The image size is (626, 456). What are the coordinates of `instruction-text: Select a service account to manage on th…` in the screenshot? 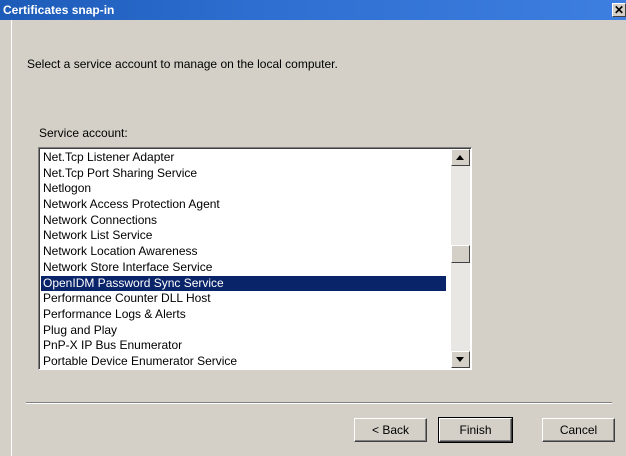 It's located at (182, 64).